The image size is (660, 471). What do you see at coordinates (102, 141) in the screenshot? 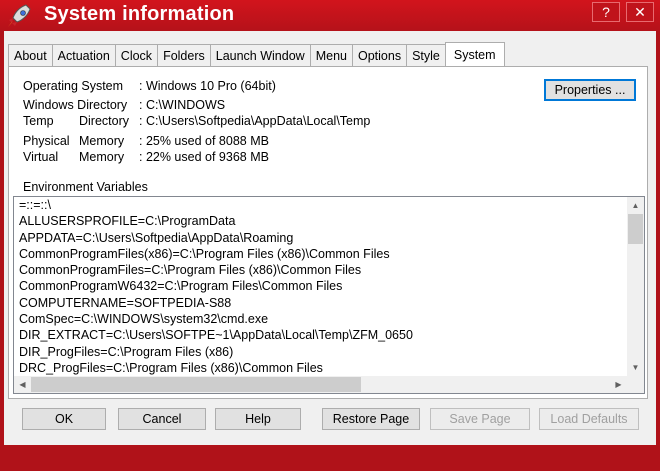
I see `physical-label-suffix: Memory` at bounding box center [102, 141].